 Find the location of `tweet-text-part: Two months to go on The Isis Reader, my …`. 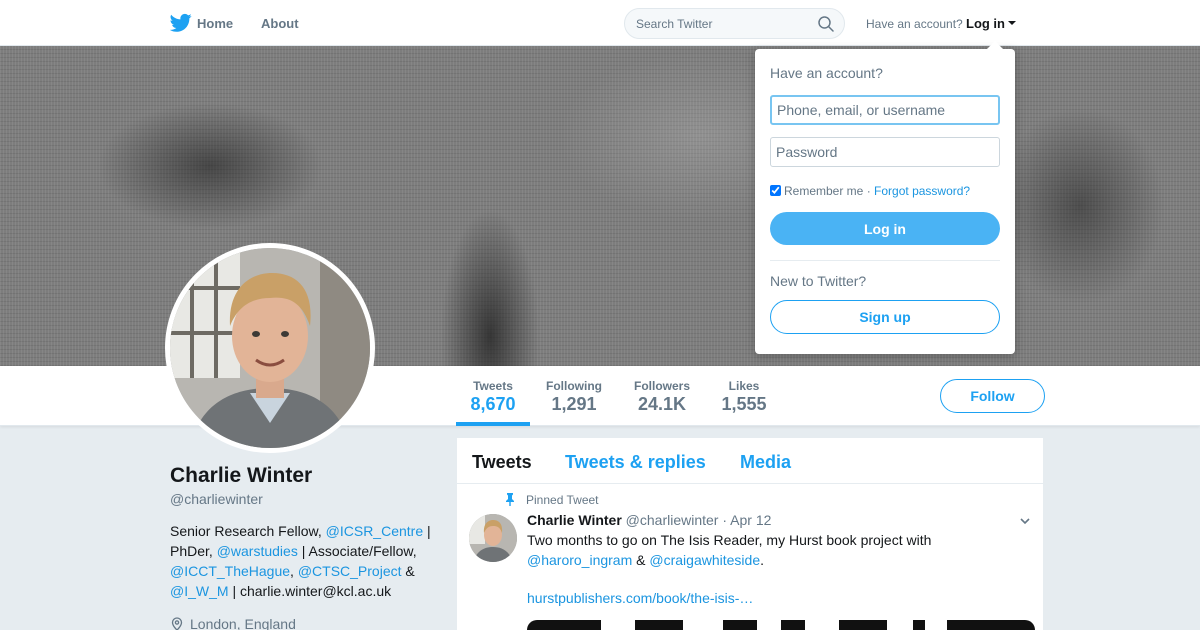

tweet-text-part: Two months to go on The Isis Reader, my … is located at coordinates (729, 540).